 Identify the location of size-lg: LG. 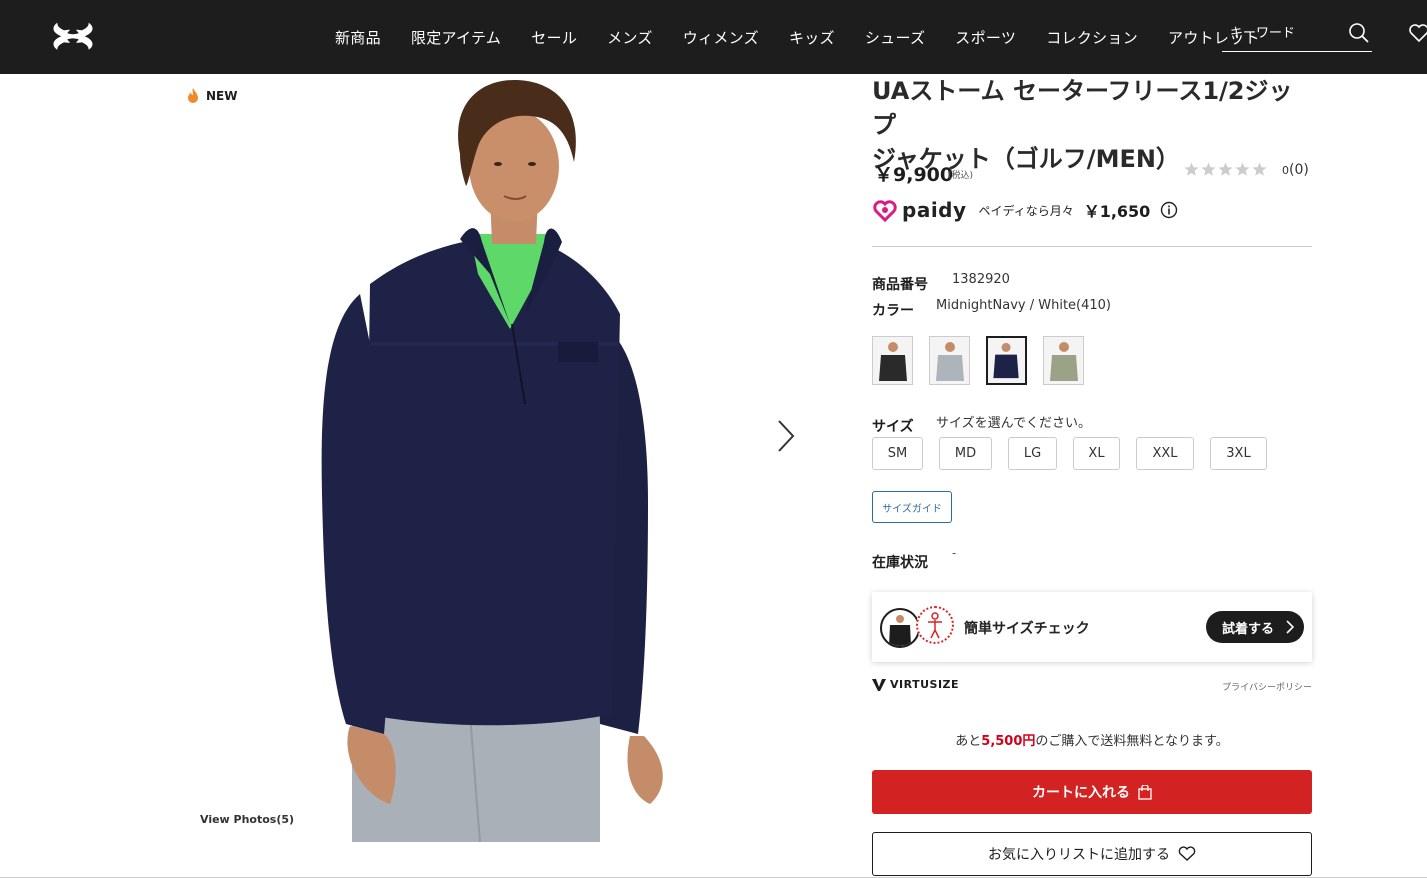
(1032, 453).